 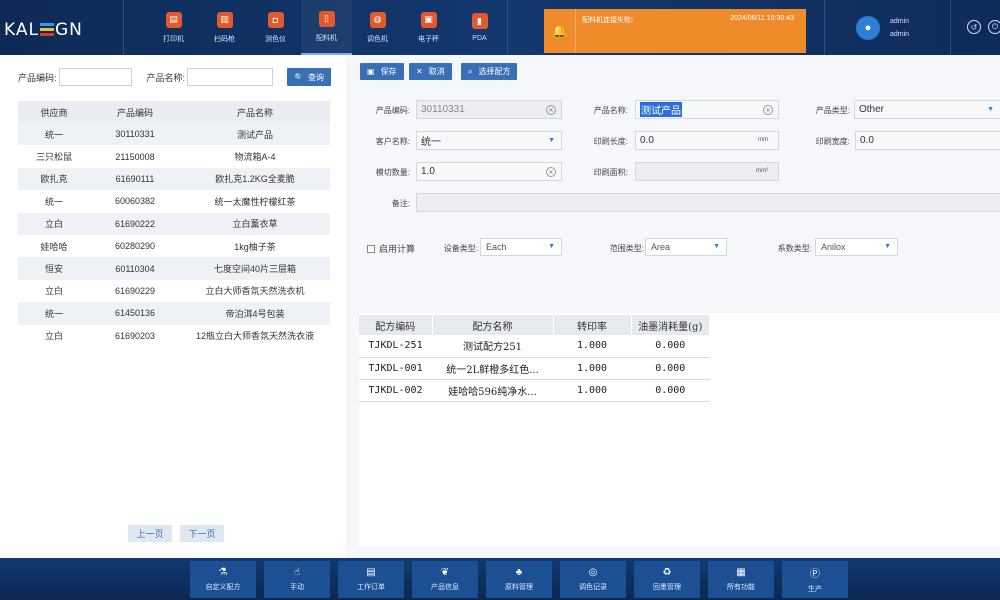 What do you see at coordinates (255, 157) in the screenshot?
I see `cell-product-name: 物流箱A-4` at bounding box center [255, 157].